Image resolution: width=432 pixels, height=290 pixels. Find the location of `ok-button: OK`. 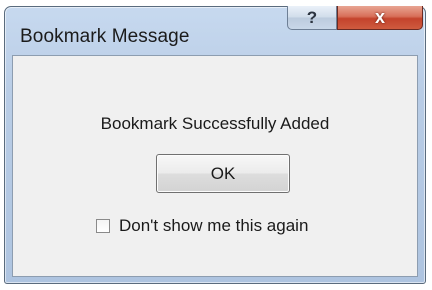

ok-button: OK is located at coordinates (223, 173).